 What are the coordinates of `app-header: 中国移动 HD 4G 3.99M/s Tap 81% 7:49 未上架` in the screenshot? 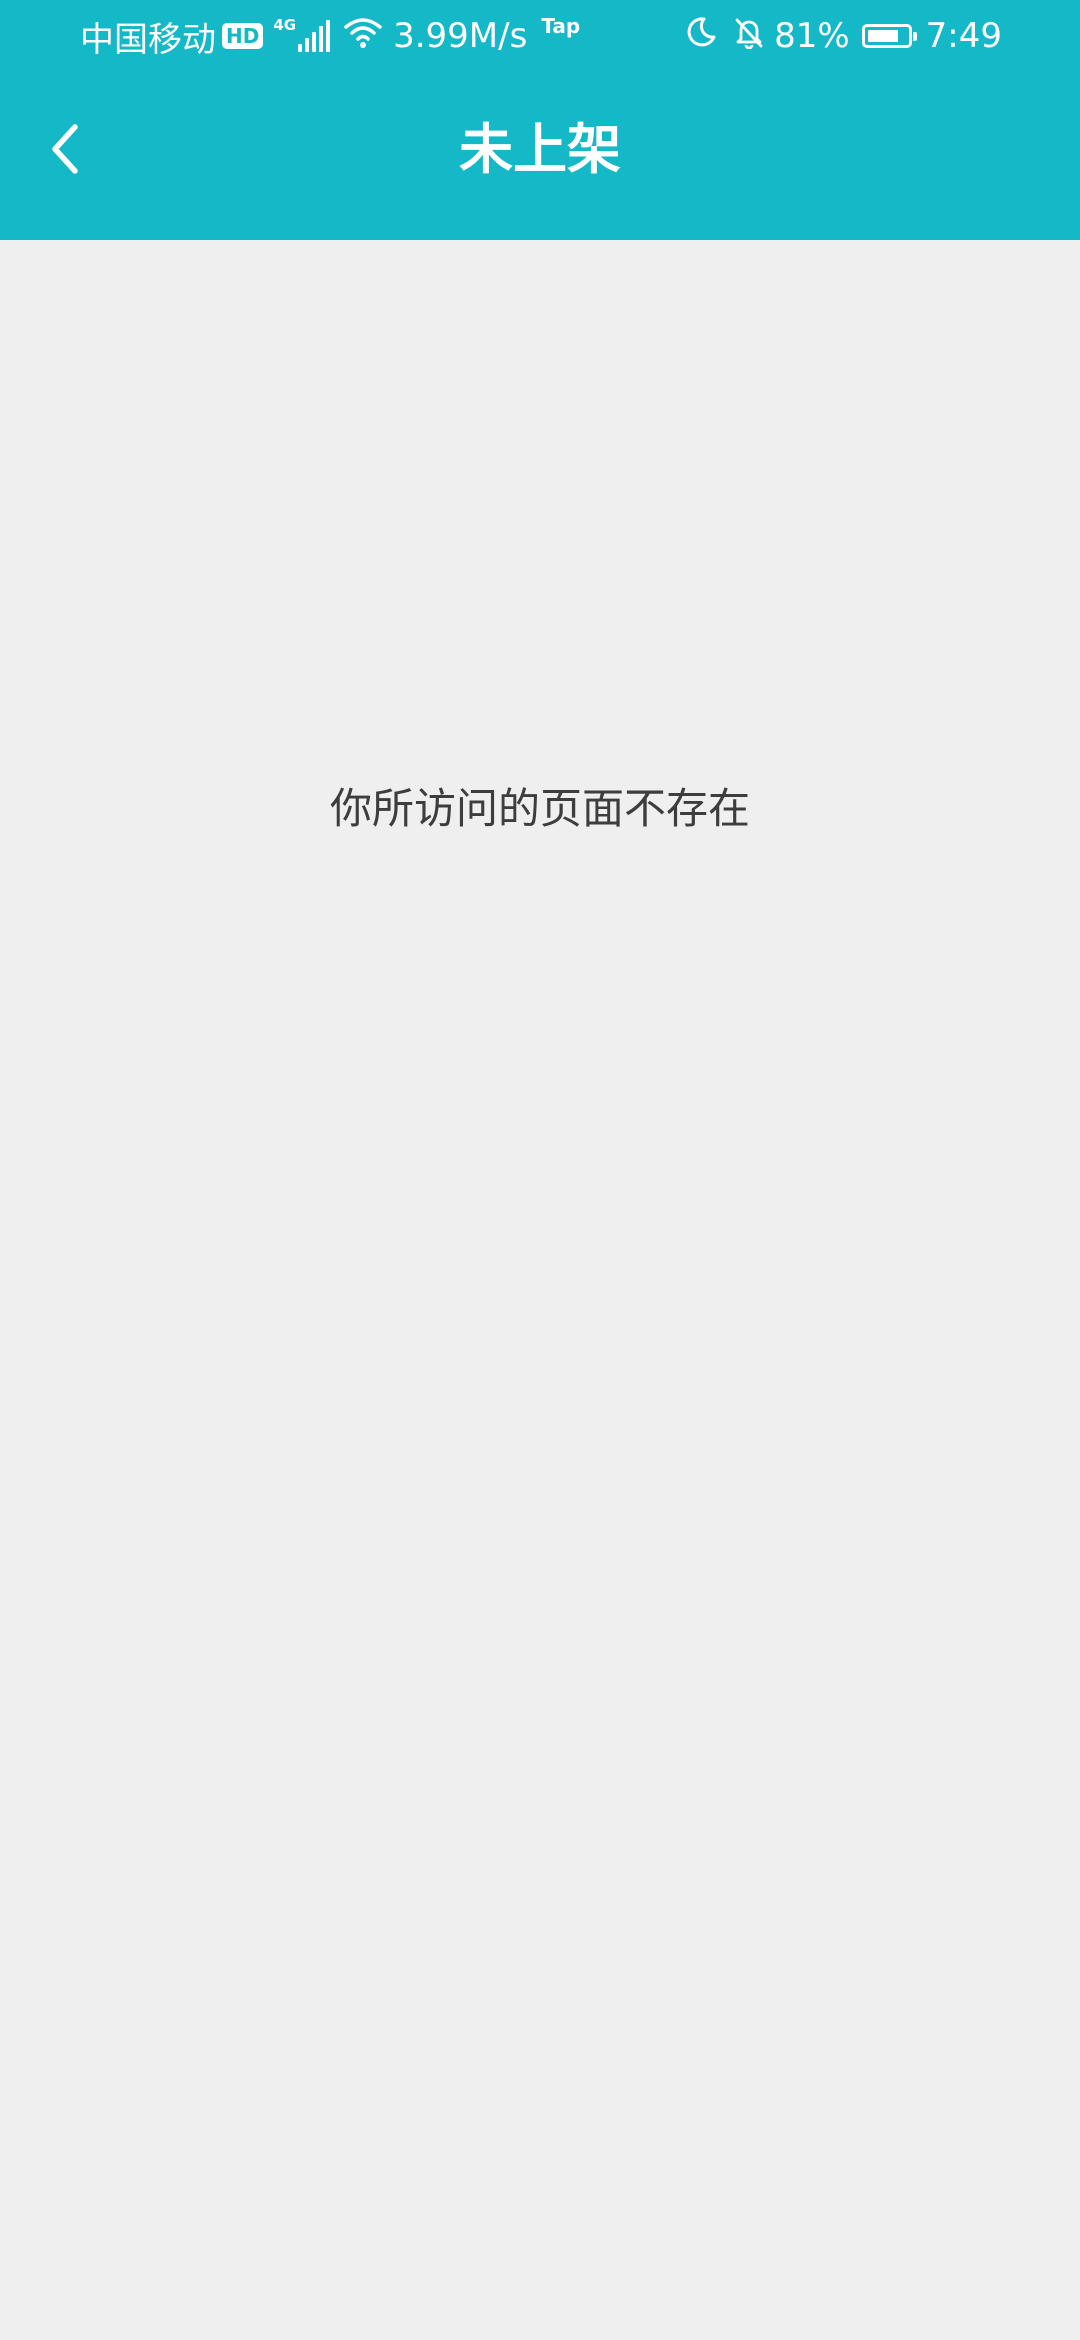 It's located at (540, 120).